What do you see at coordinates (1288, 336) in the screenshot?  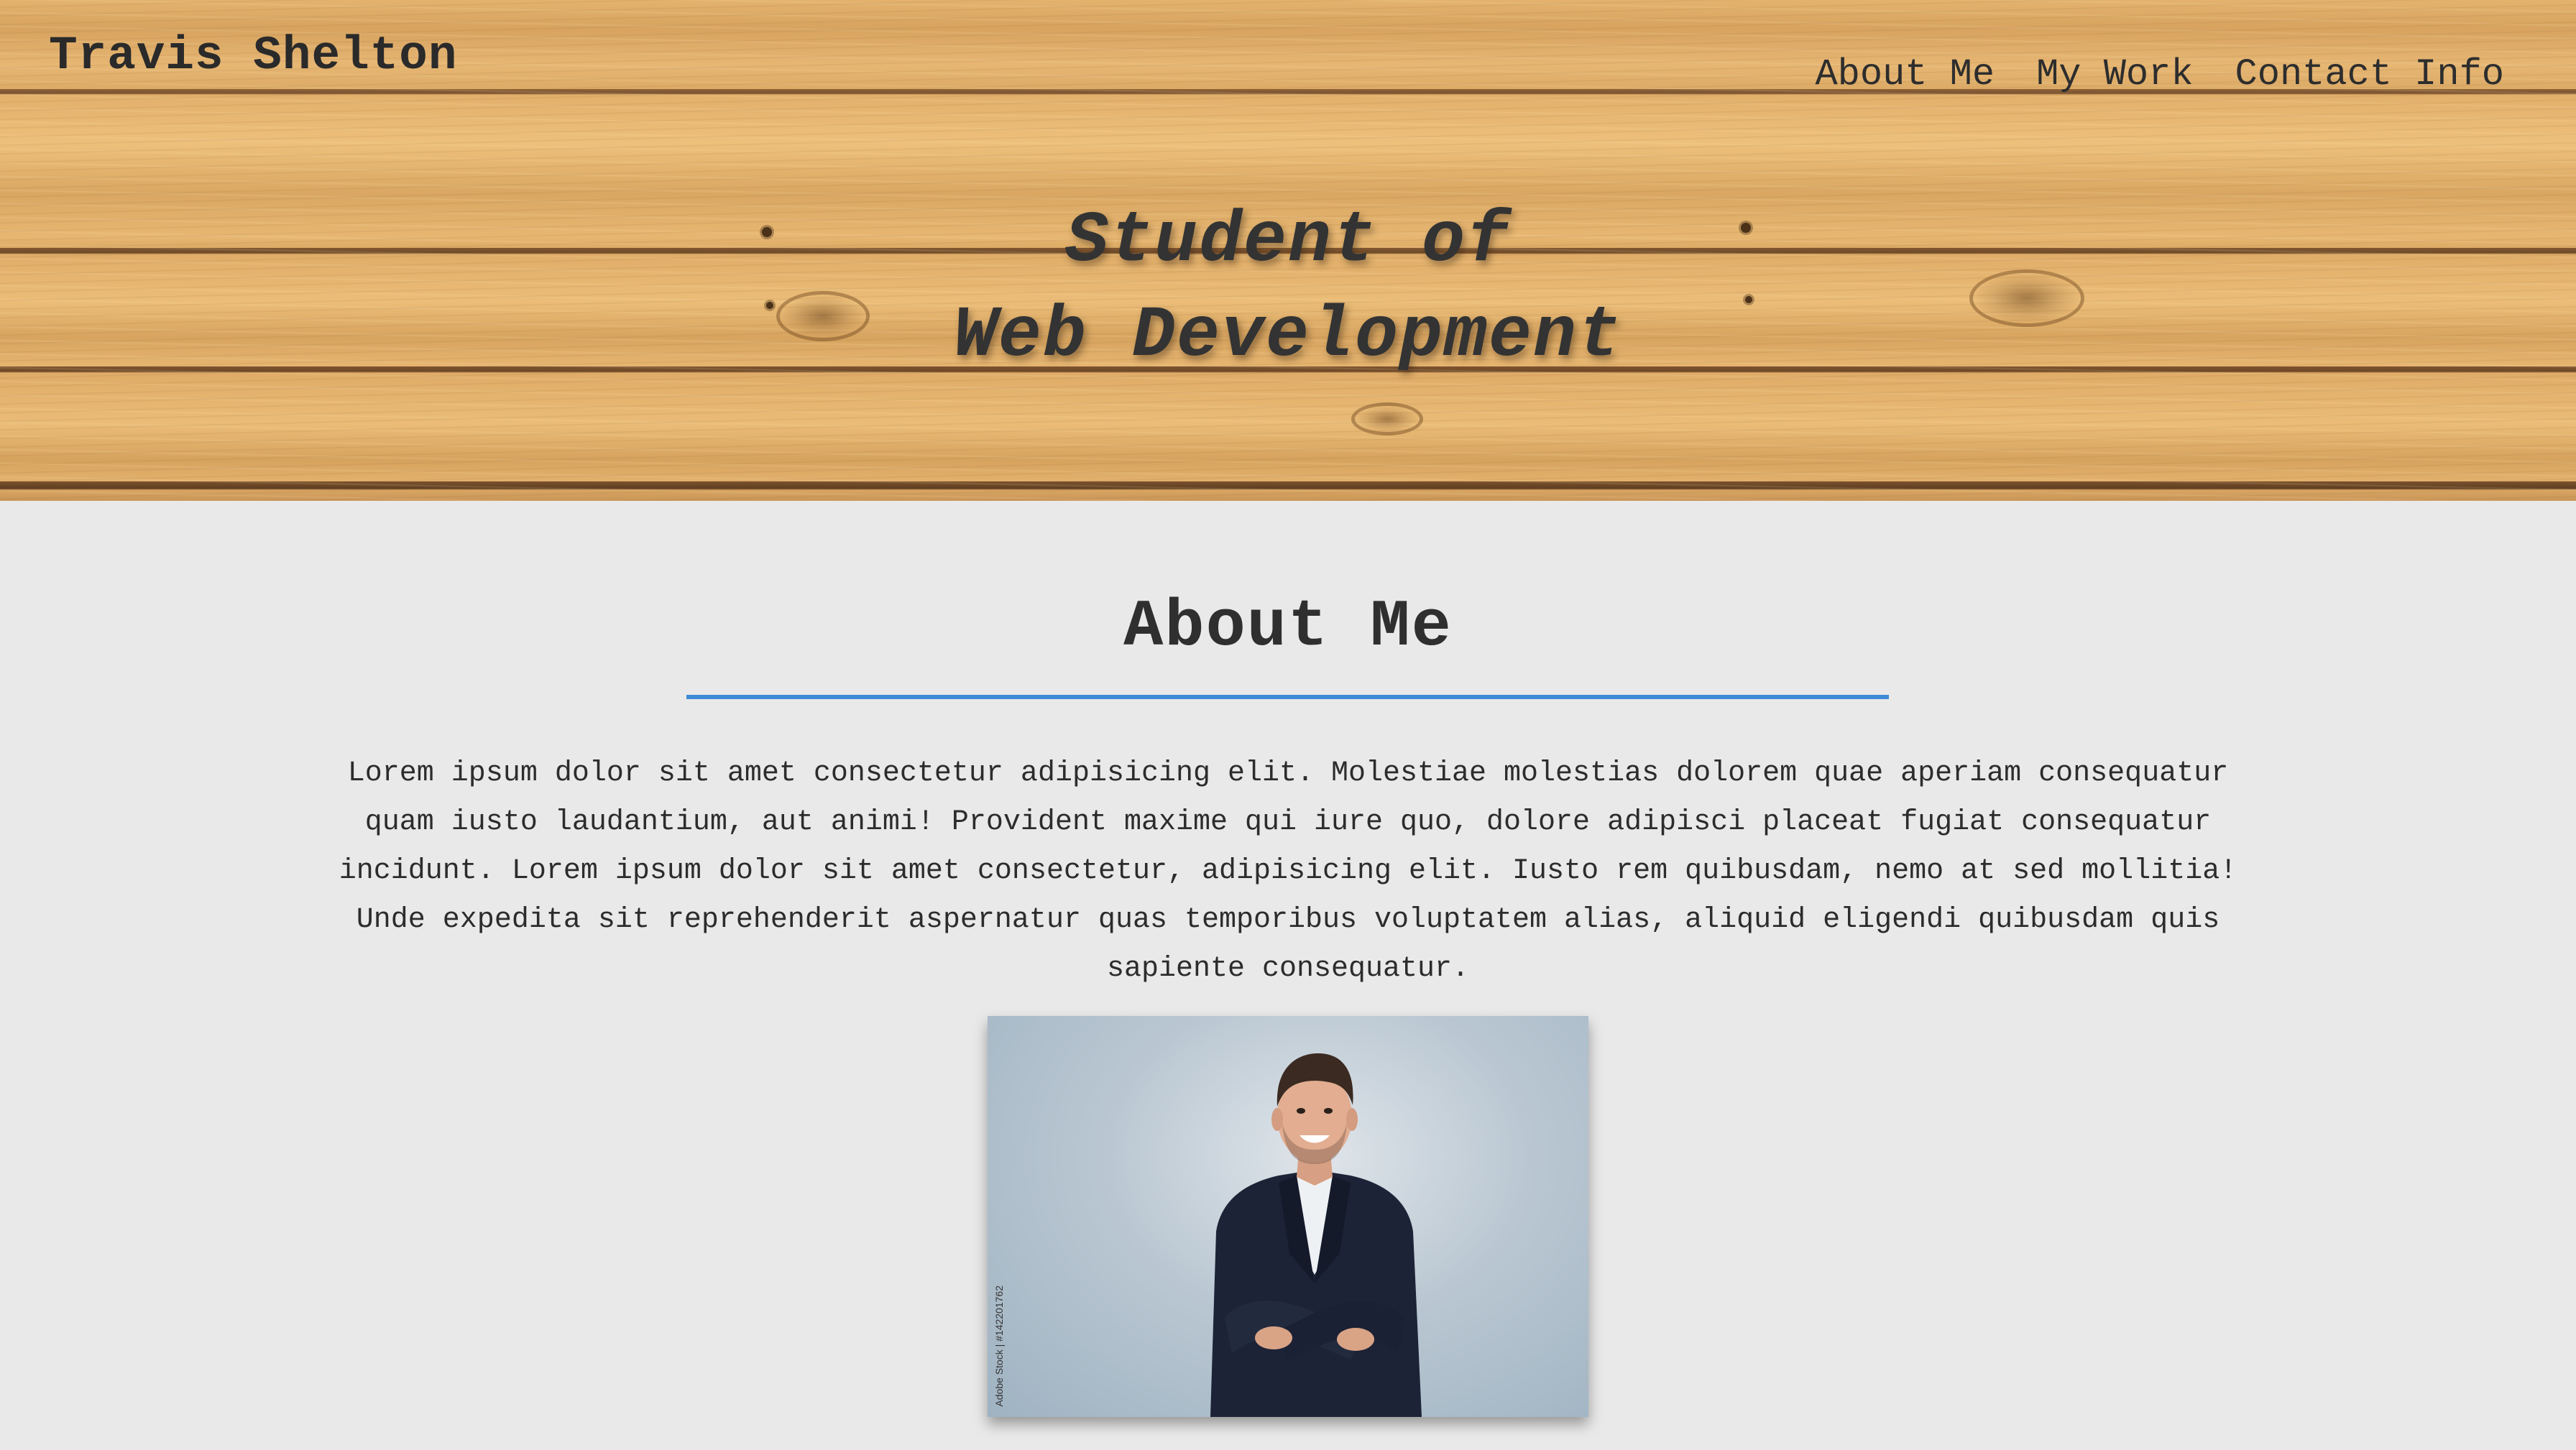 I see `hero-tagline-line-2: Web Development` at bounding box center [1288, 336].